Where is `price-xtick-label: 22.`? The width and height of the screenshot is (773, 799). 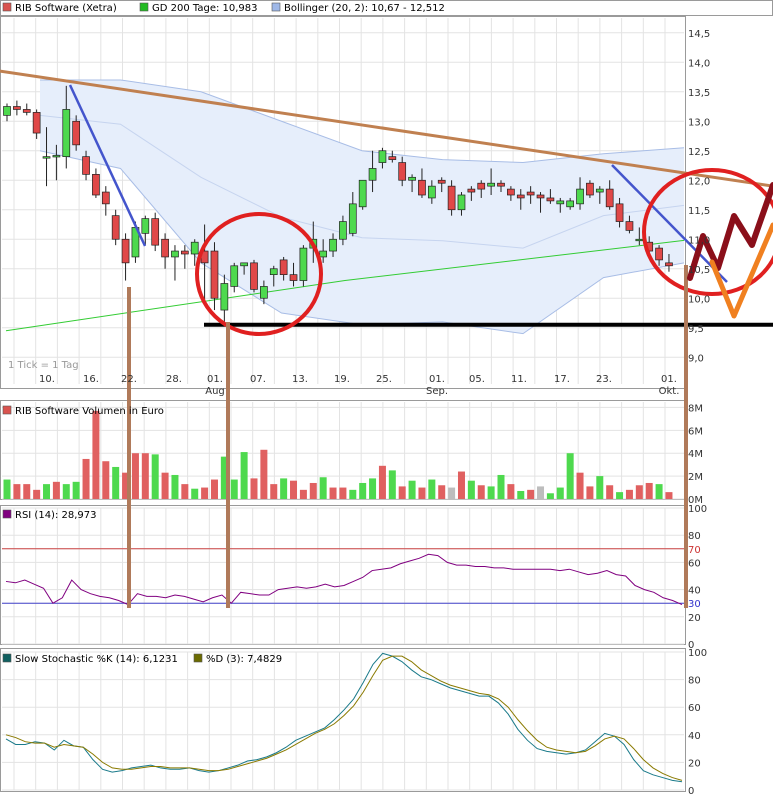 price-xtick-label: 22. is located at coordinates (129, 379).